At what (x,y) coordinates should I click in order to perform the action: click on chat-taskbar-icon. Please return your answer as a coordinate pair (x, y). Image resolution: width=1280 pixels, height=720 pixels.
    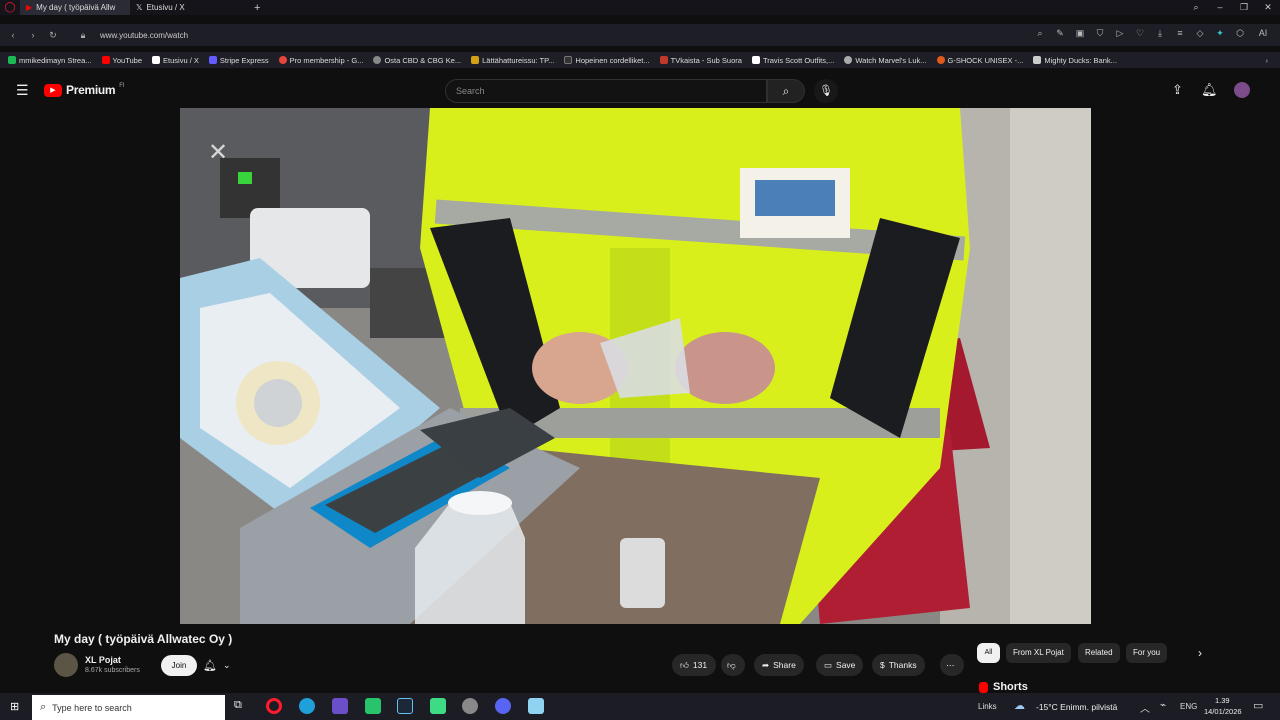
    Looking at the image, I should click on (373, 706).